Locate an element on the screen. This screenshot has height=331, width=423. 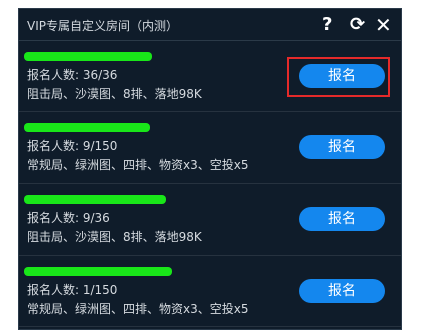
signup-count: 报名人数: 9/150 is located at coordinates (72, 146).